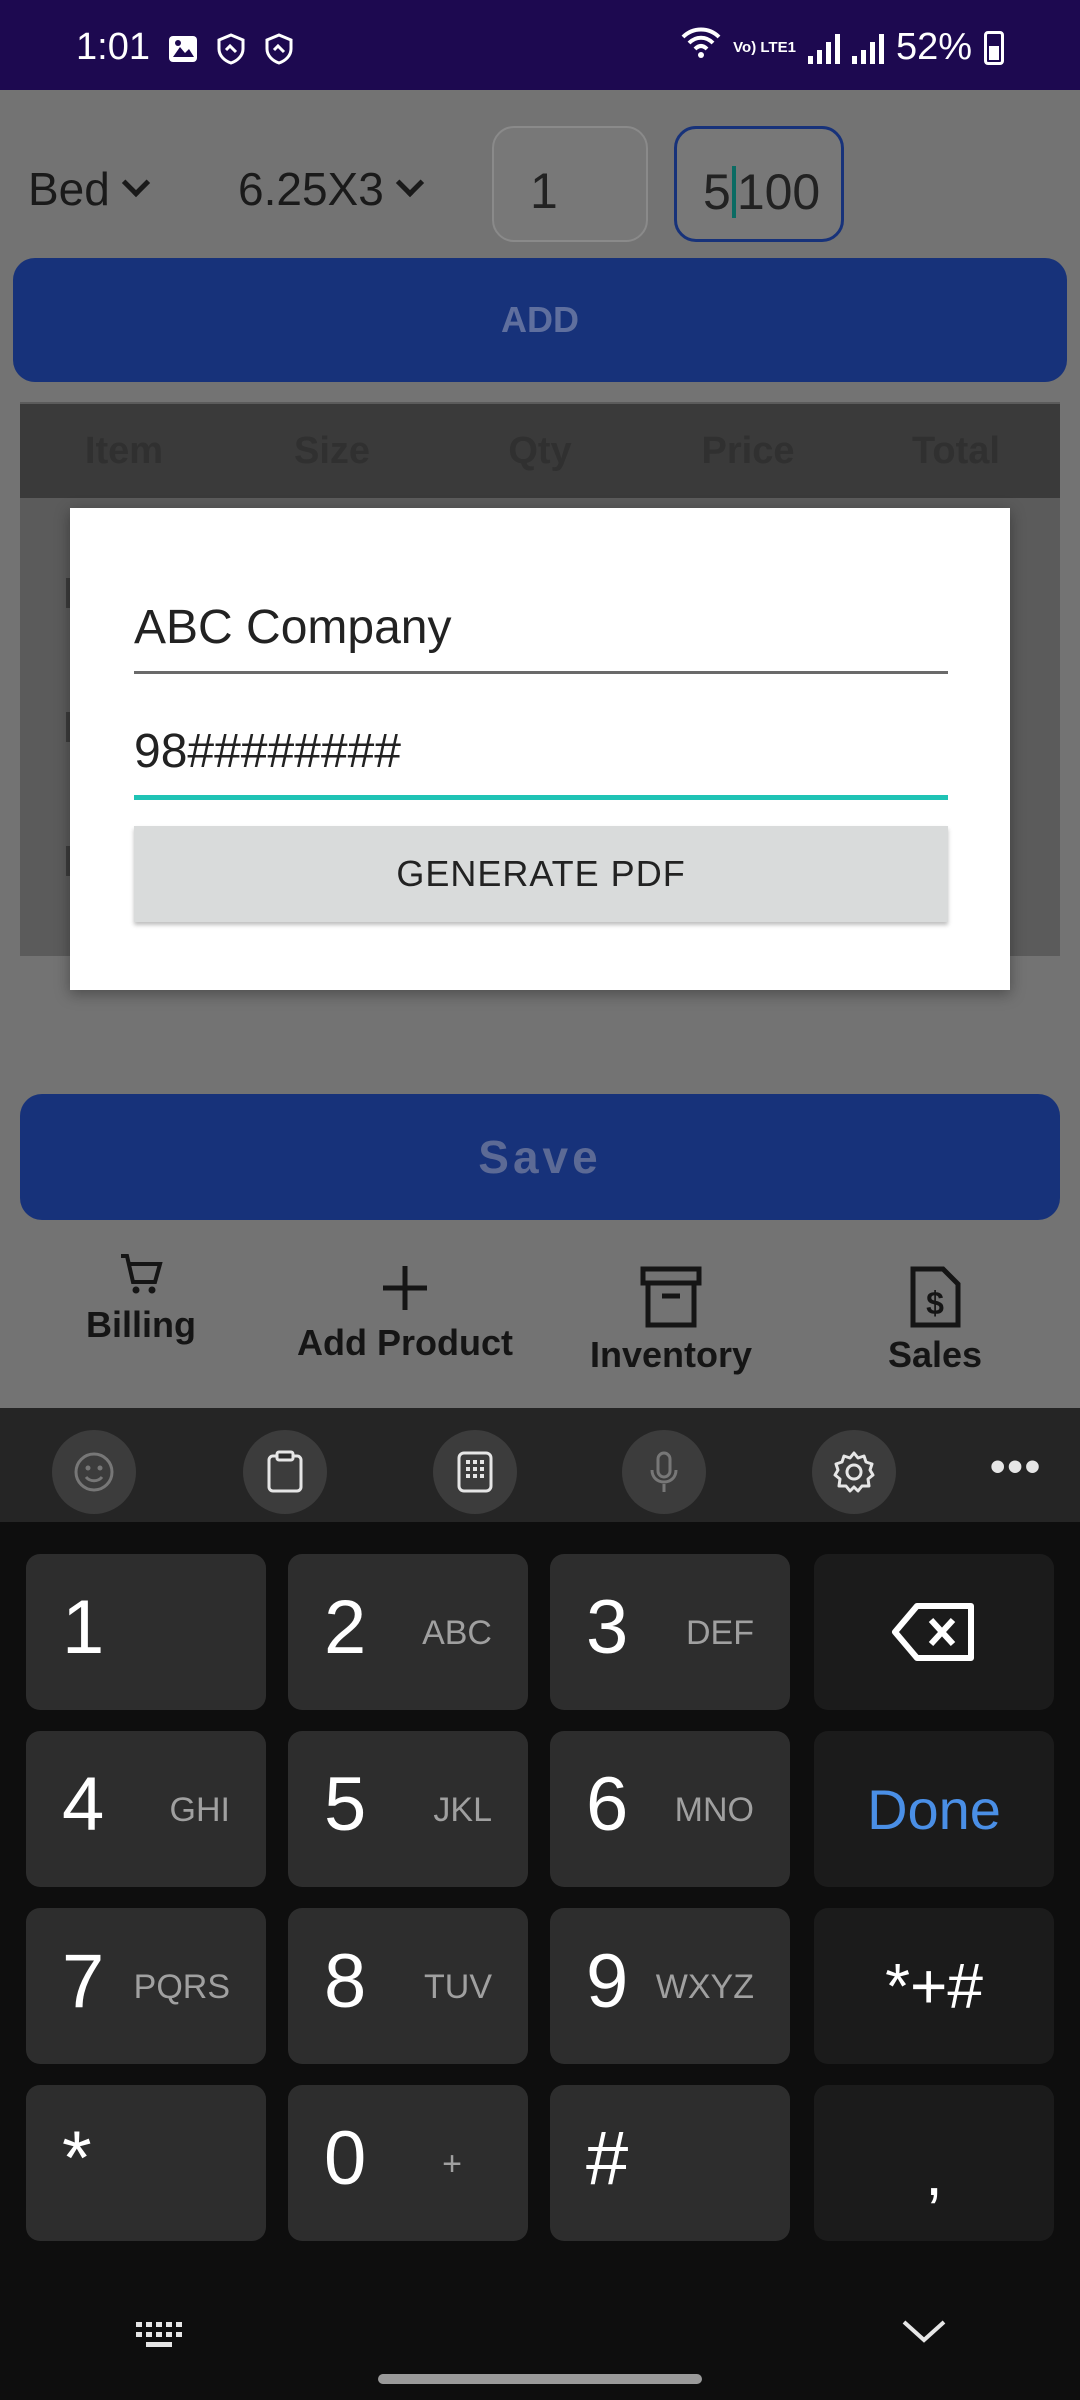 The width and height of the screenshot is (1080, 2400). I want to click on product-dropdown-value: Bed, so click(69, 189).